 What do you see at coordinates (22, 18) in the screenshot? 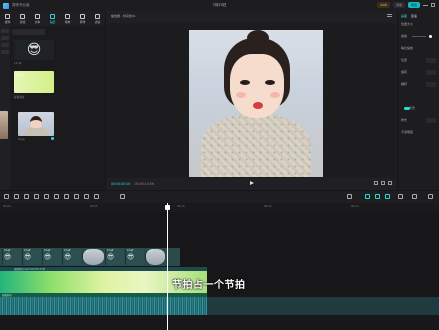
I see `tab-audio: 音频` at bounding box center [22, 18].